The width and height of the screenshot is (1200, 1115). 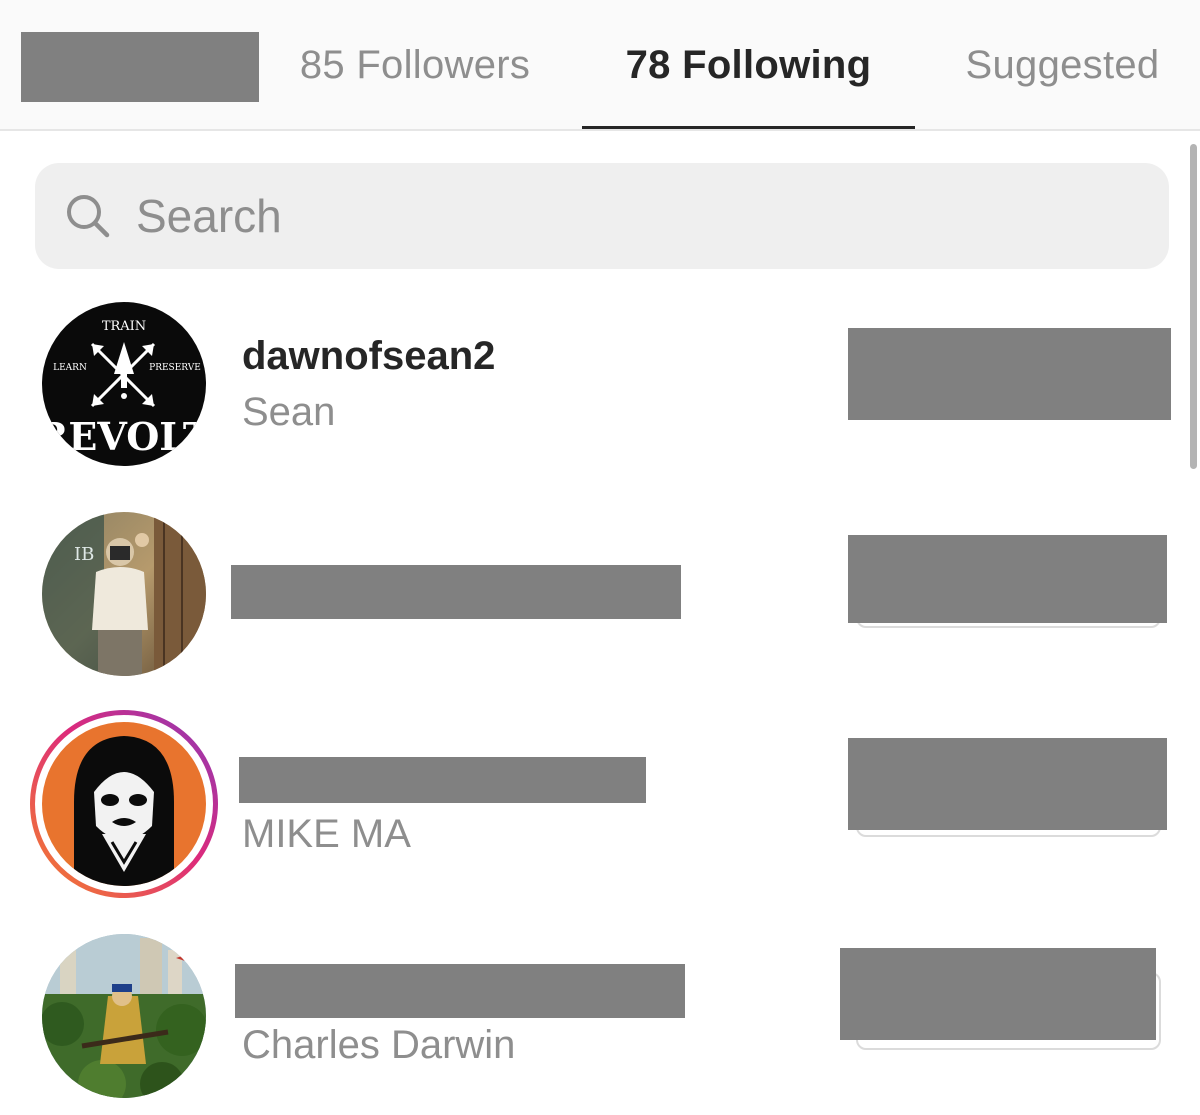 What do you see at coordinates (88, 216) in the screenshot?
I see `search-icon` at bounding box center [88, 216].